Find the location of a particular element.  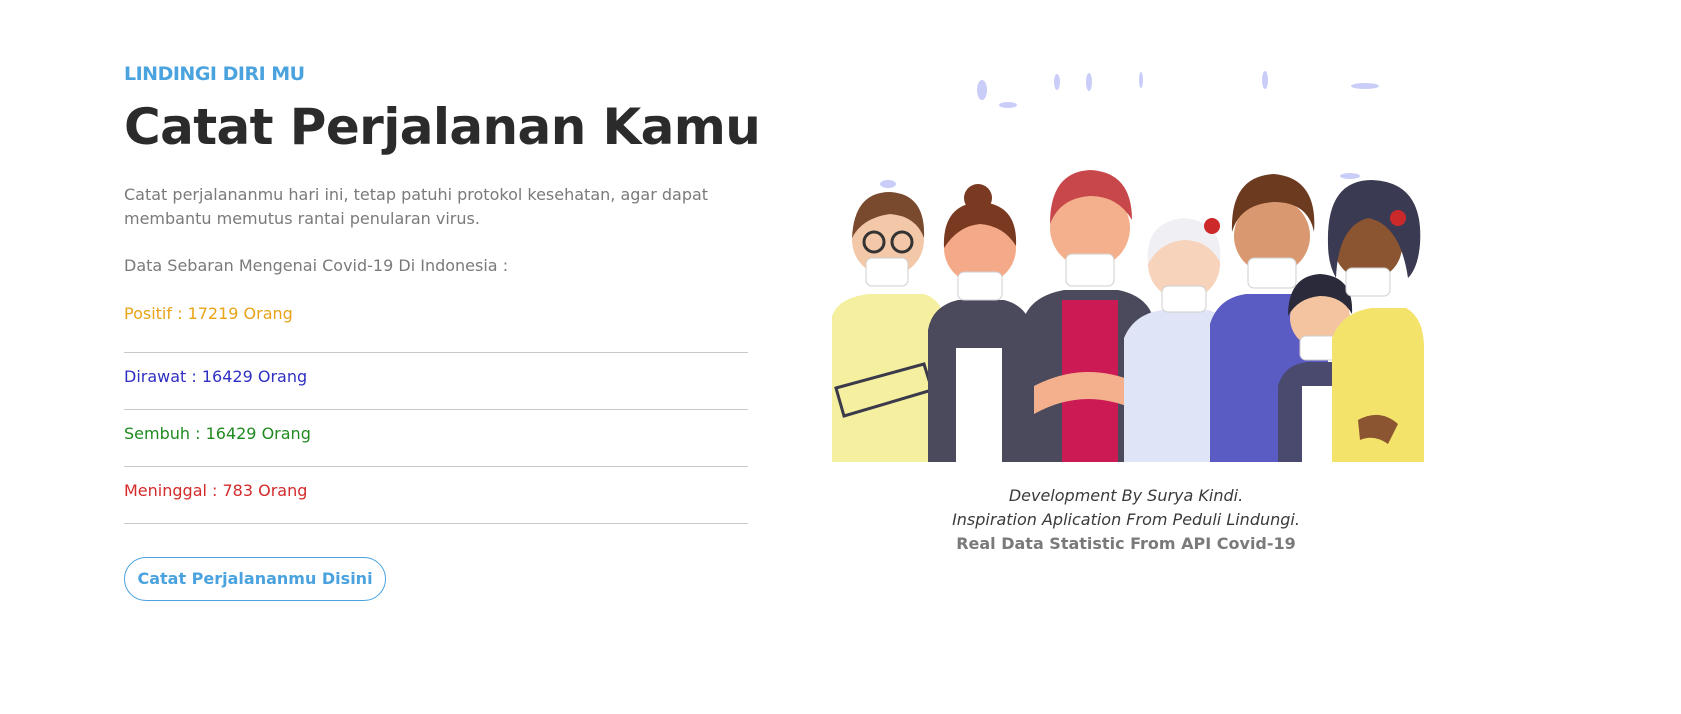

page-title: Catat Perjalanan Kamu is located at coordinates (442, 127).